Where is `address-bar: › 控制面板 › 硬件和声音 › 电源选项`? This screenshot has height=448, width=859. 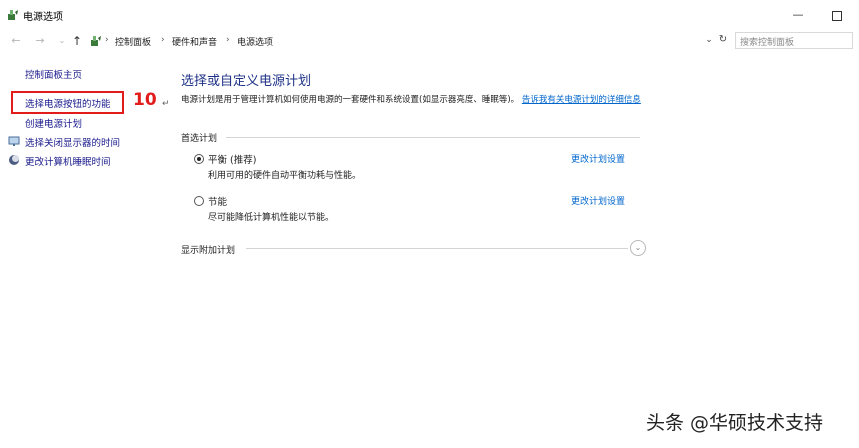
address-bar: › 控制面板 › 硬件和声音 › 电源选项 is located at coordinates (401, 41).